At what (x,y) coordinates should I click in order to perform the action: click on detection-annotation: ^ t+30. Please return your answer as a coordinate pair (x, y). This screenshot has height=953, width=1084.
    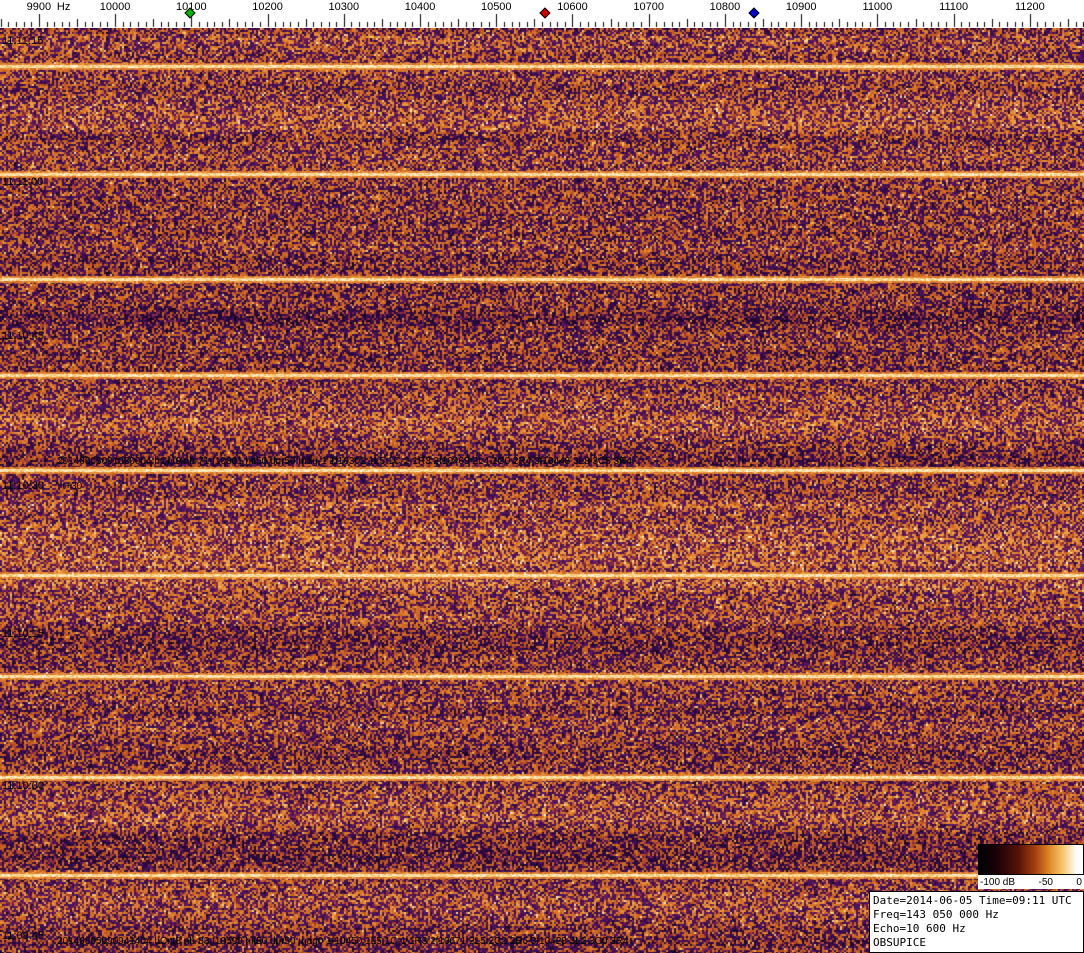
    Looking at the image, I should click on (69, 486).